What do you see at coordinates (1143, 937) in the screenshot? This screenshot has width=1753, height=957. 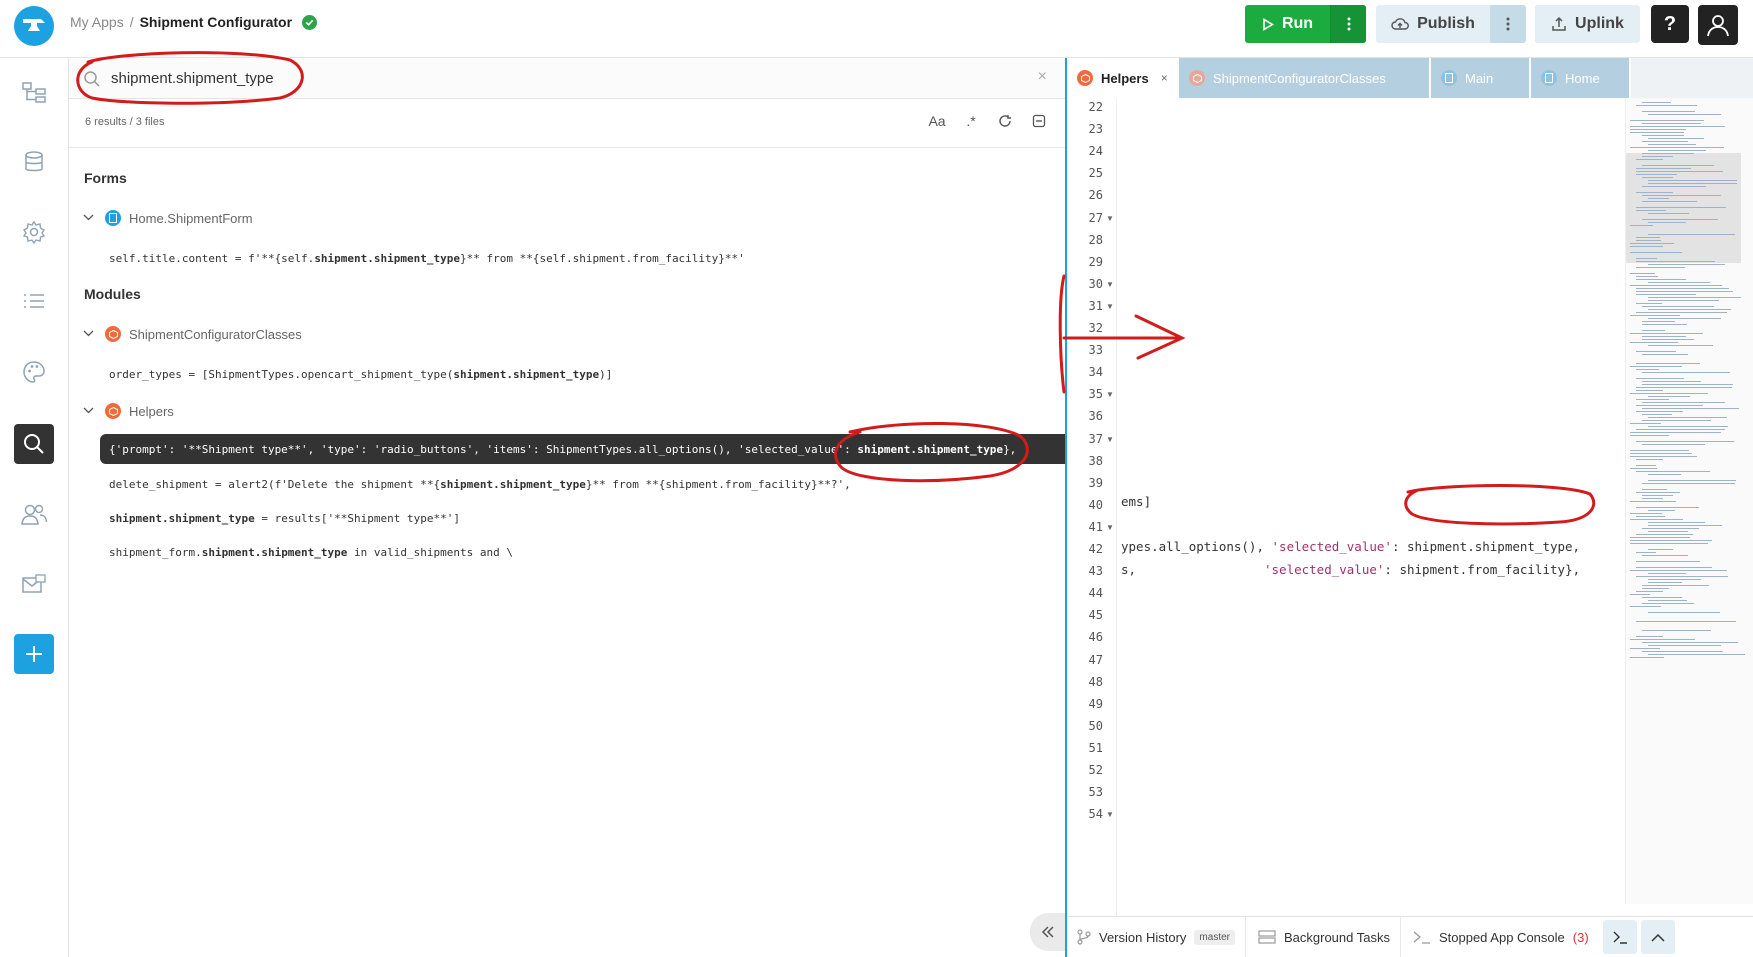 I see `version-history-label: Version History` at bounding box center [1143, 937].